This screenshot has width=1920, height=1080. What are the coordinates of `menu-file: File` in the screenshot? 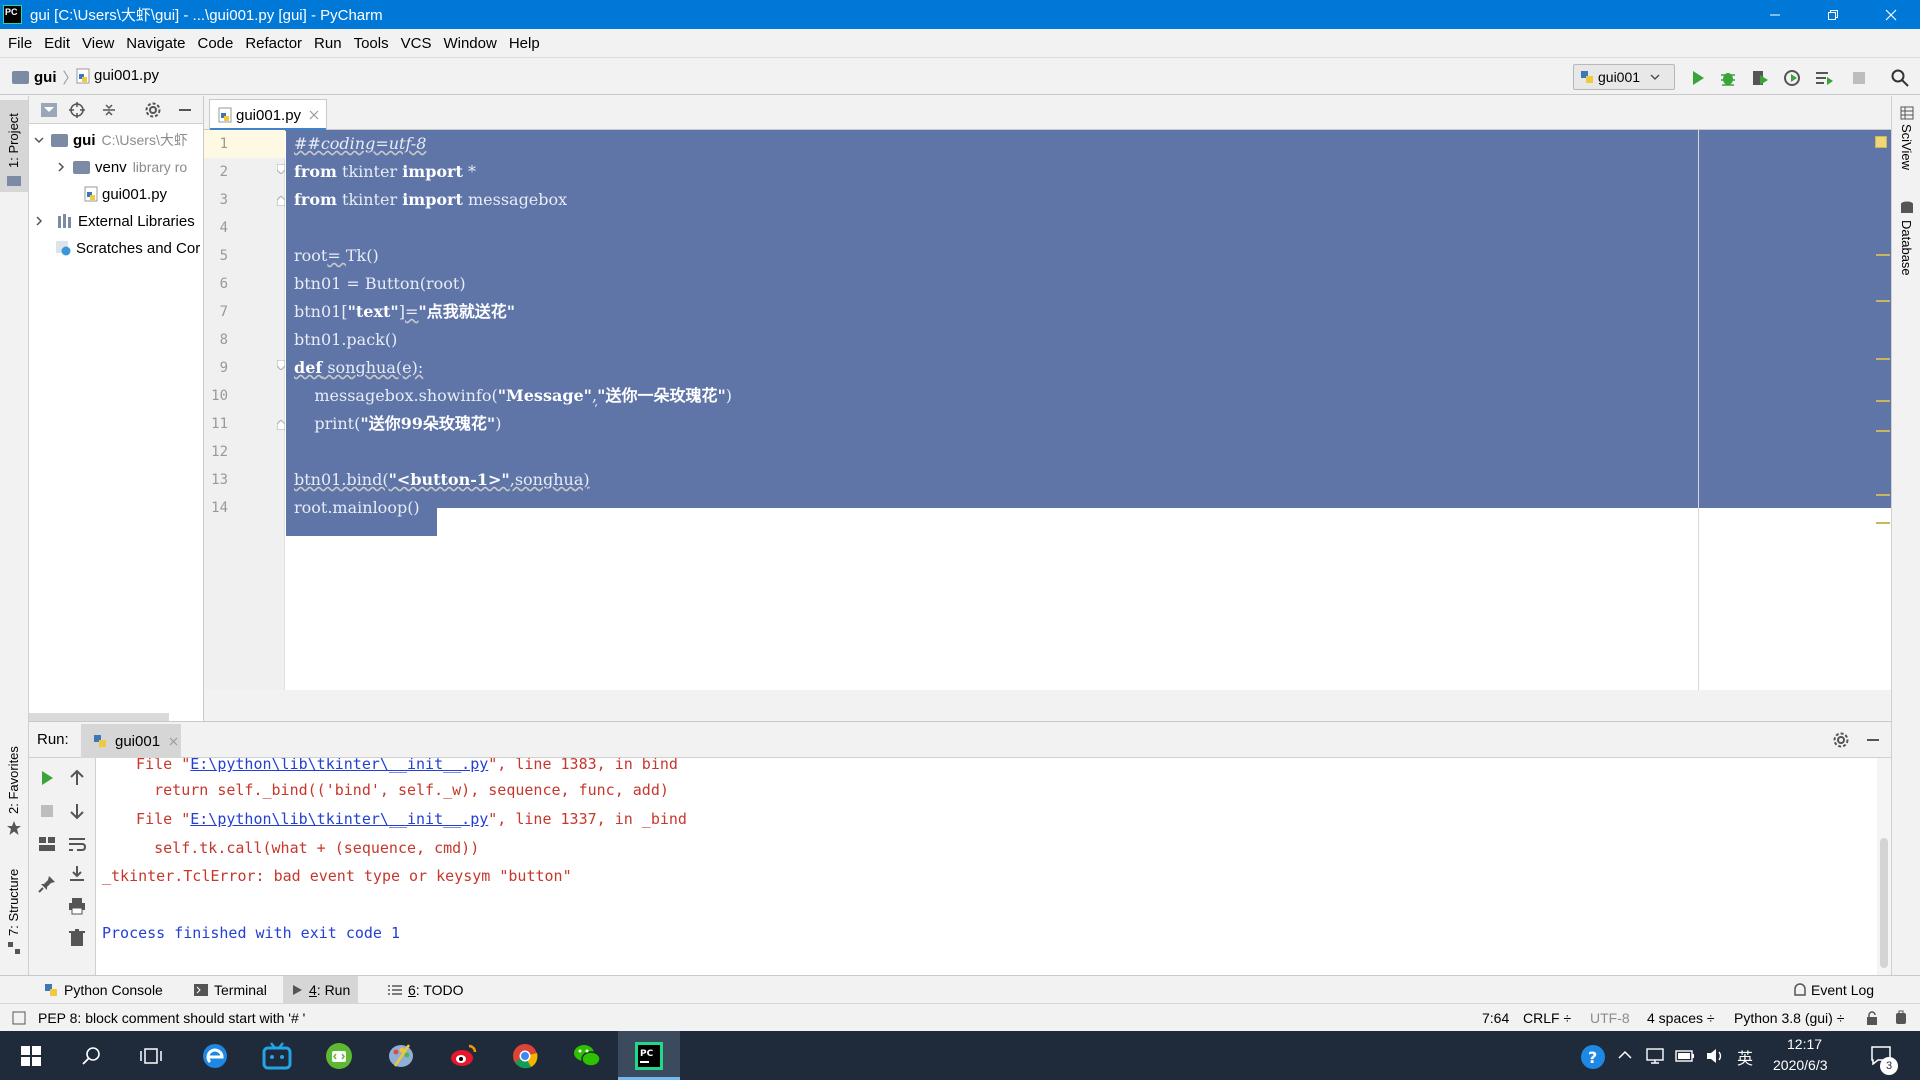 It's located at (20, 43).